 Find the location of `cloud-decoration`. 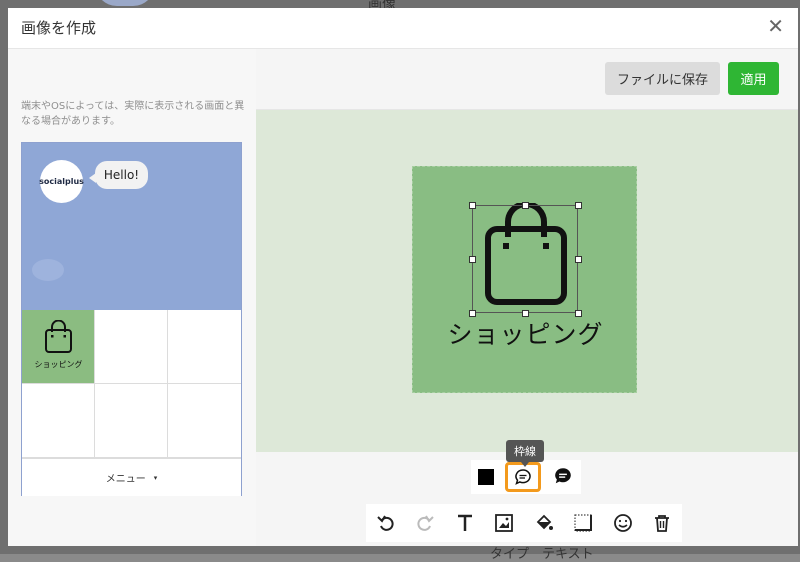

cloud-decoration is located at coordinates (48, 270).